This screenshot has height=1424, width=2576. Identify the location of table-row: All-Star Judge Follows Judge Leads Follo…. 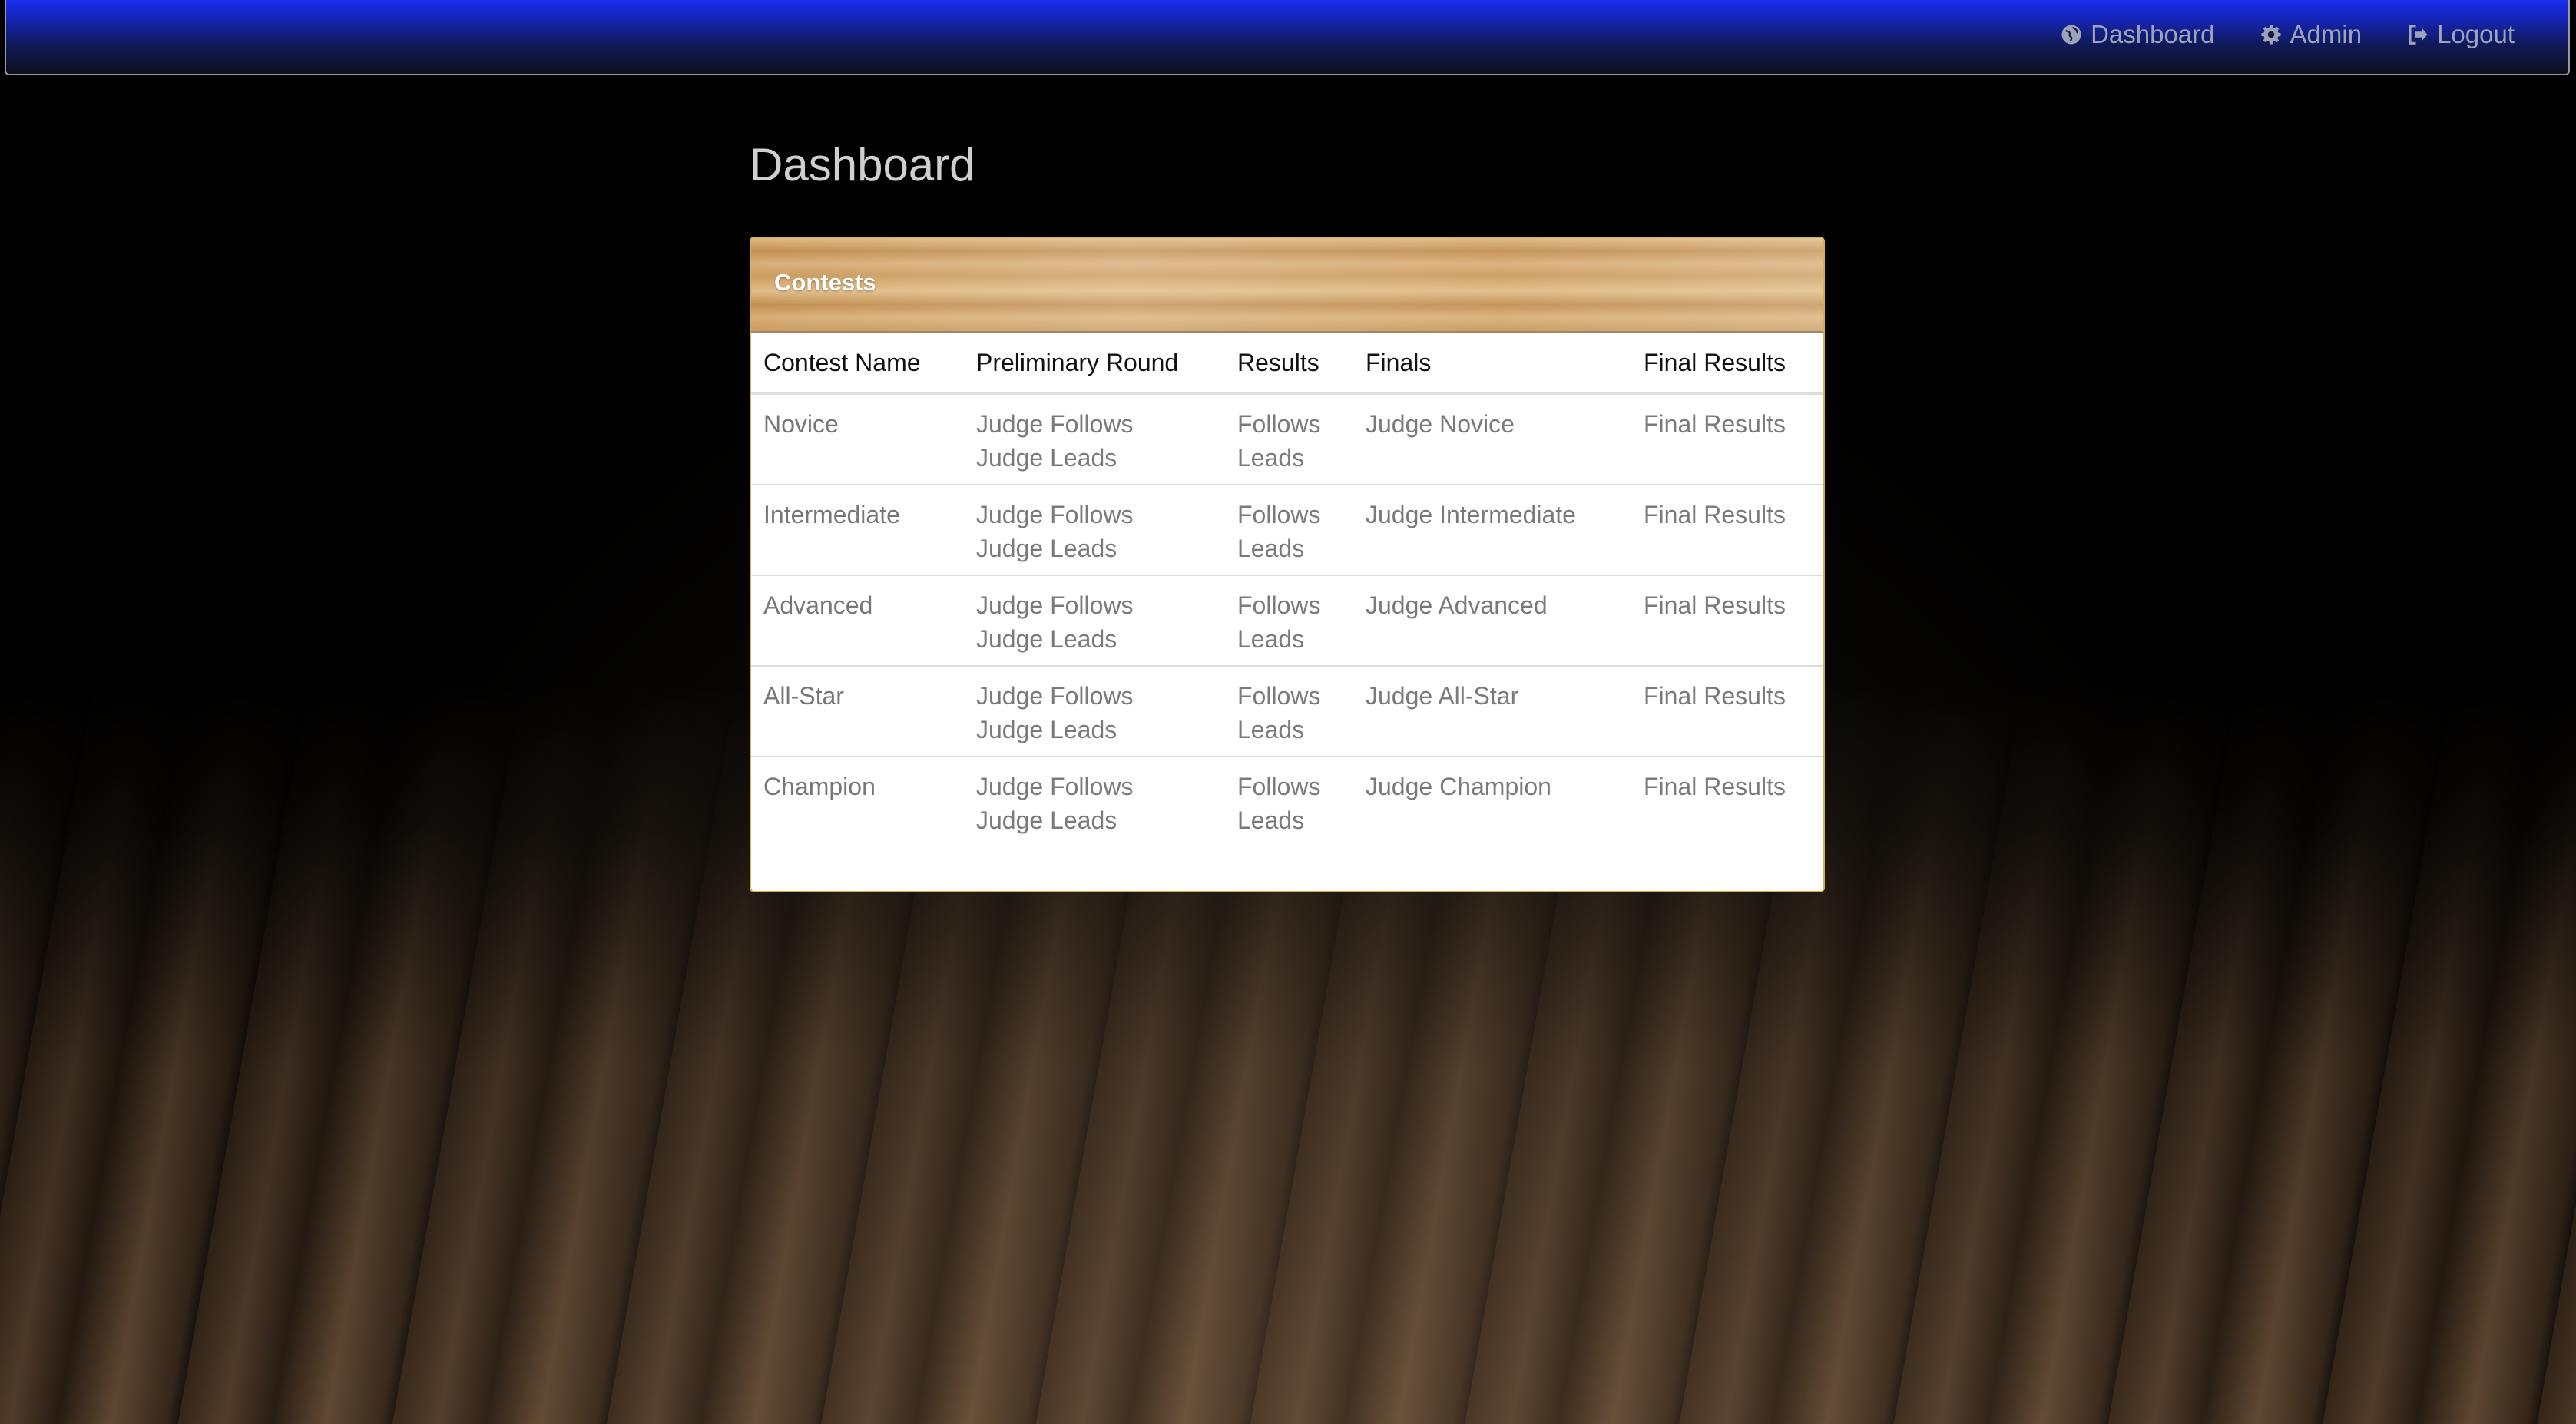
(1287, 711).